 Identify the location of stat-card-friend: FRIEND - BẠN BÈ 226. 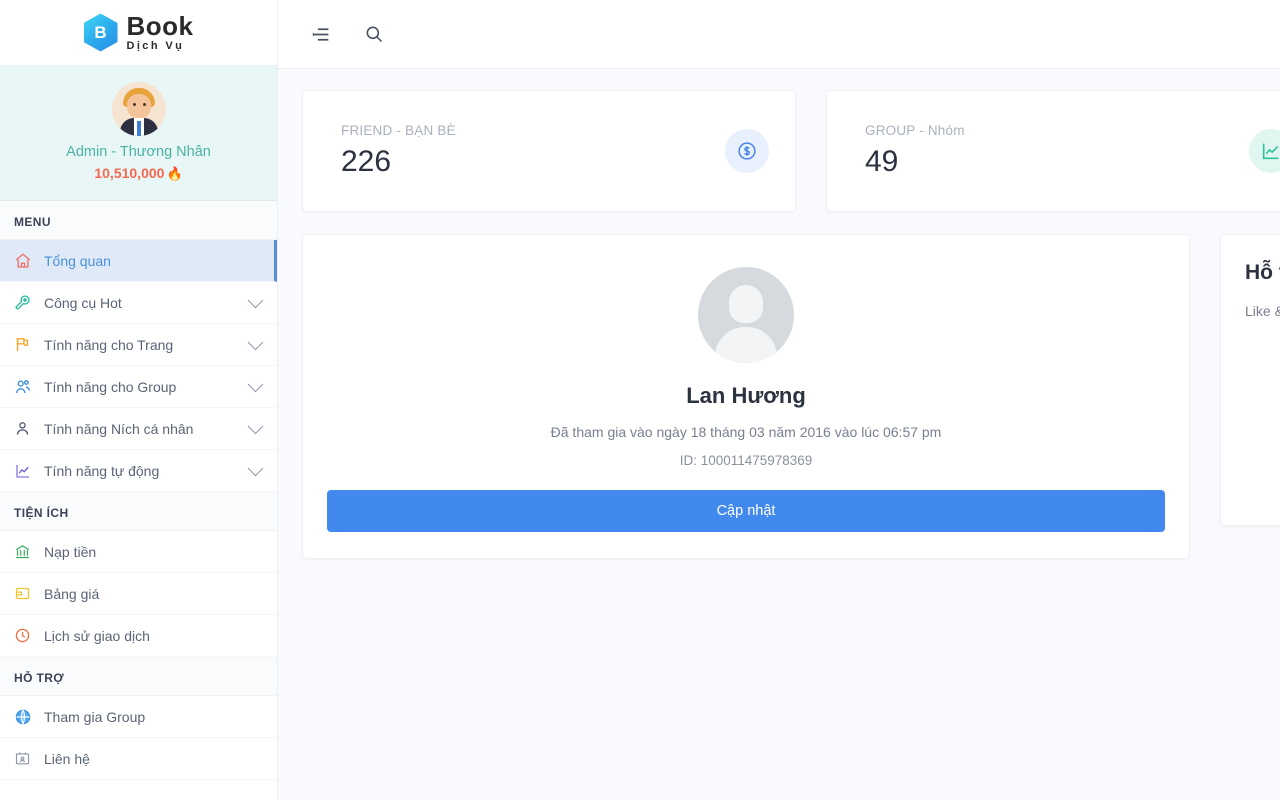
(549, 151).